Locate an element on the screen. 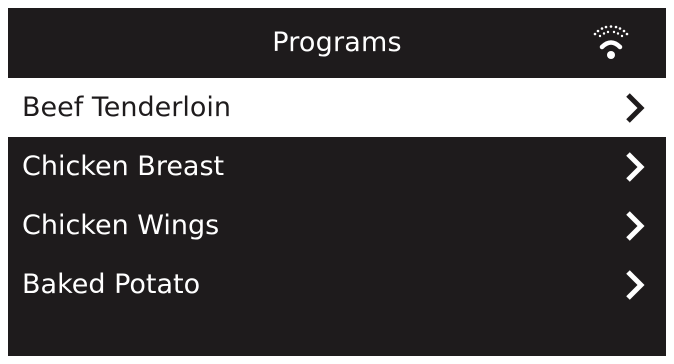  program-item-label: Baked Potato is located at coordinates (111, 284).